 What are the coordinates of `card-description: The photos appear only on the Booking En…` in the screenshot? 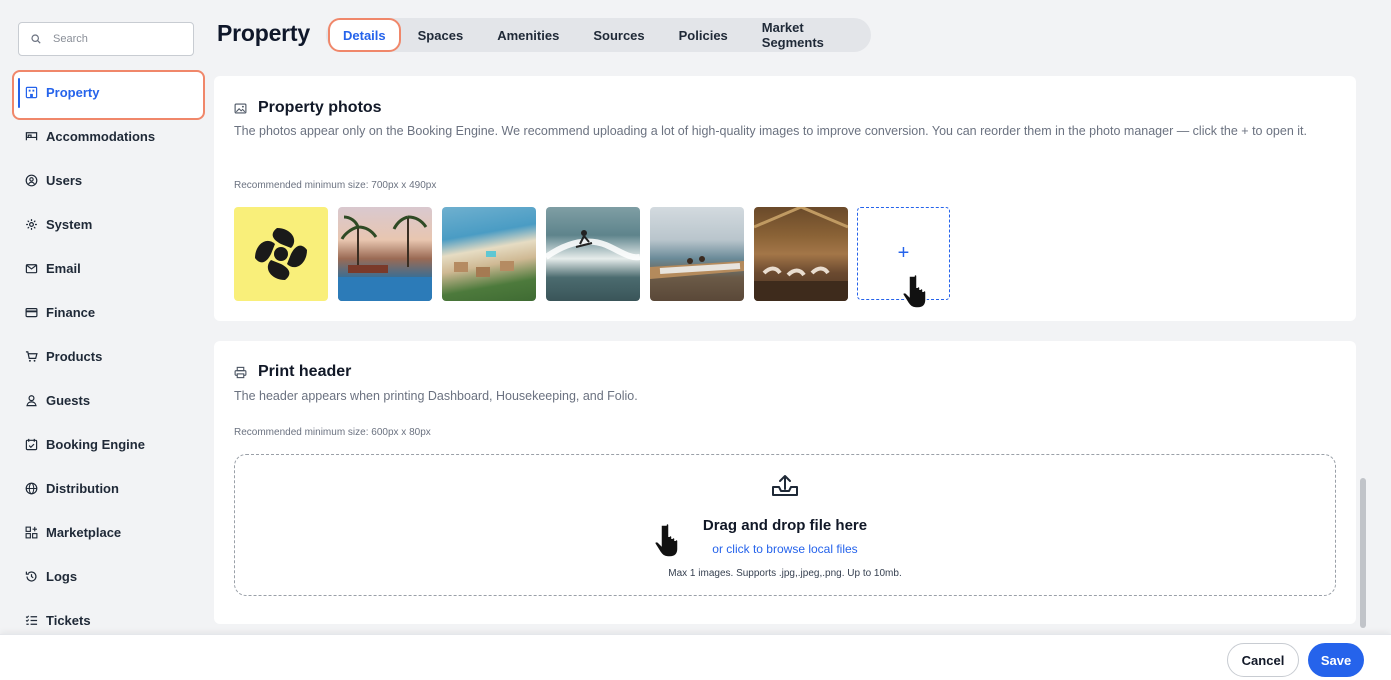 It's located at (770, 131).